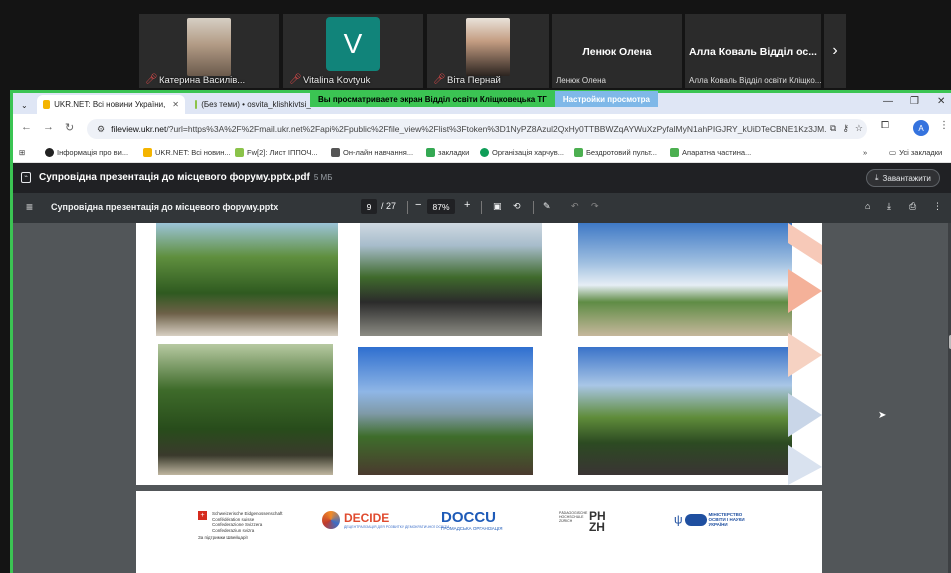 The image size is (951, 573). What do you see at coordinates (845, 128) in the screenshot?
I see `key-icon: ⚷` at bounding box center [845, 128].